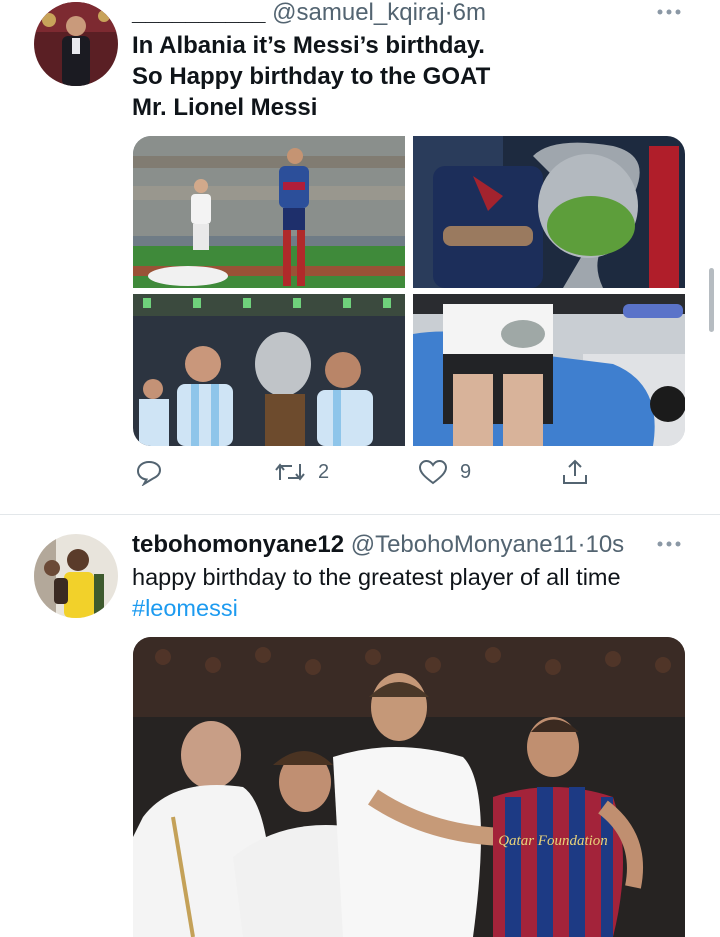 The height and width of the screenshot is (937, 720). What do you see at coordinates (238, 544) in the screenshot?
I see `display-name: tebohomonyane12` at bounding box center [238, 544].